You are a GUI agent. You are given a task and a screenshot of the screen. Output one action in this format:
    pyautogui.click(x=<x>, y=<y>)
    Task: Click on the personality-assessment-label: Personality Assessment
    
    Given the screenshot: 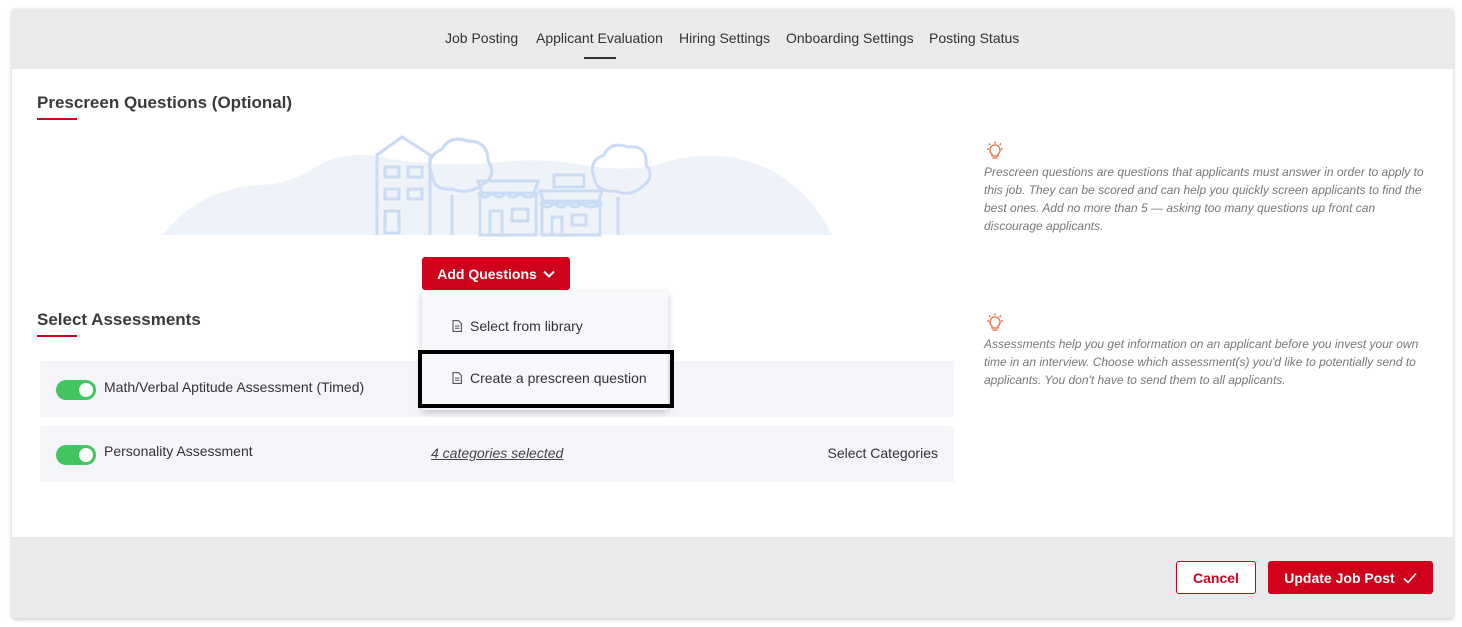 What is the action you would take?
    pyautogui.click(x=178, y=451)
    